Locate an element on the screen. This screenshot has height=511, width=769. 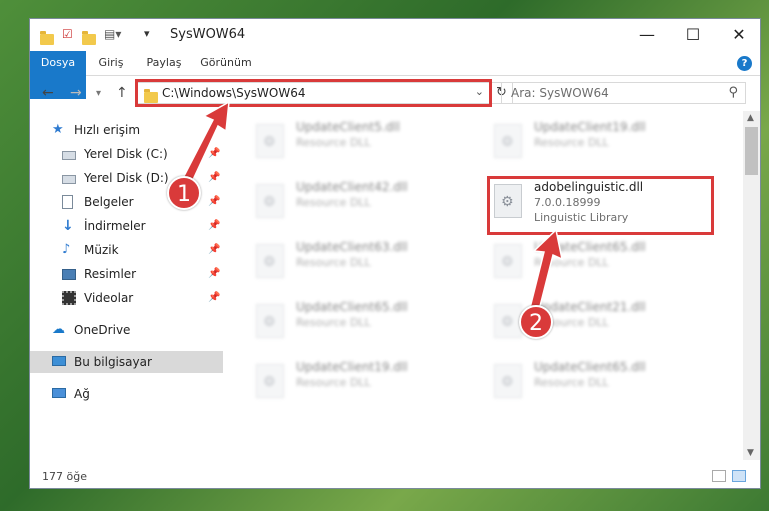
tab-share: Paylaş is located at coordinates (164, 63).